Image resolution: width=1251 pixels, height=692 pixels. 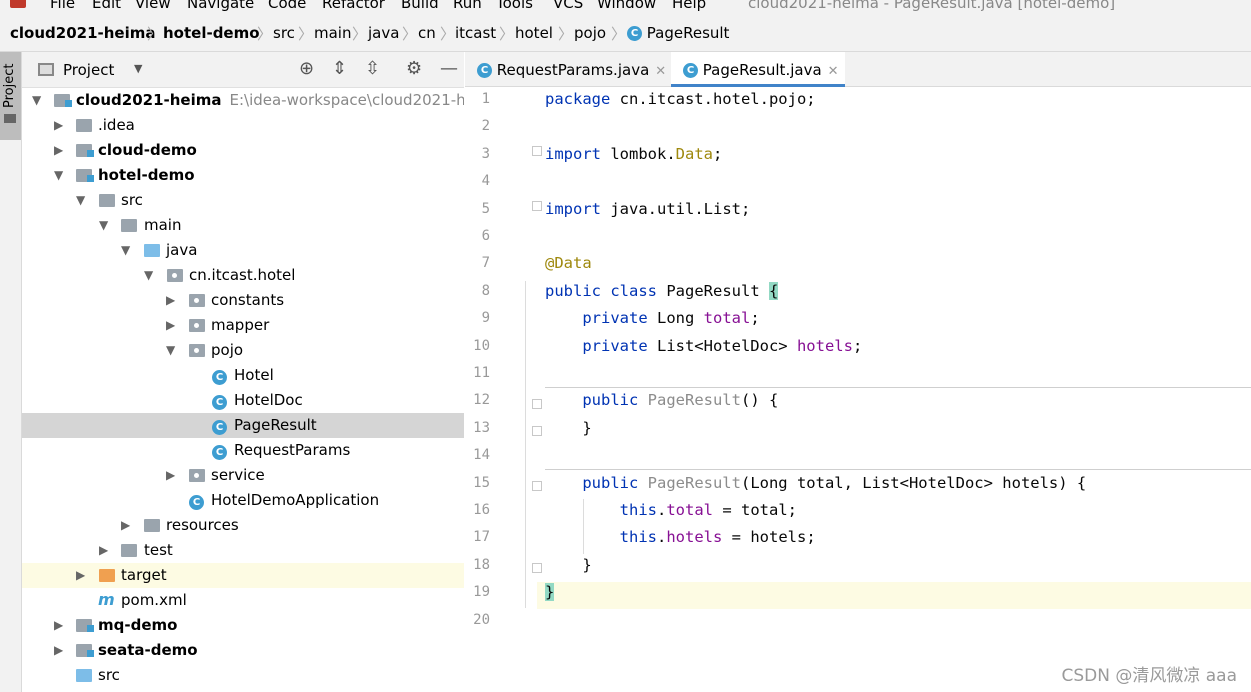 What do you see at coordinates (578, 153) in the screenshot?
I see `code-token: import` at bounding box center [578, 153].